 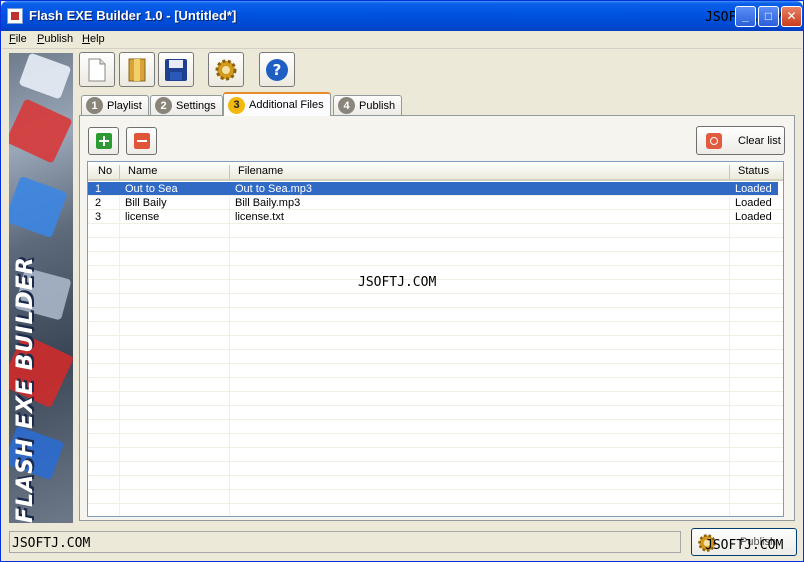 I want to click on tab-label: Additional Files, so click(x=286, y=105).